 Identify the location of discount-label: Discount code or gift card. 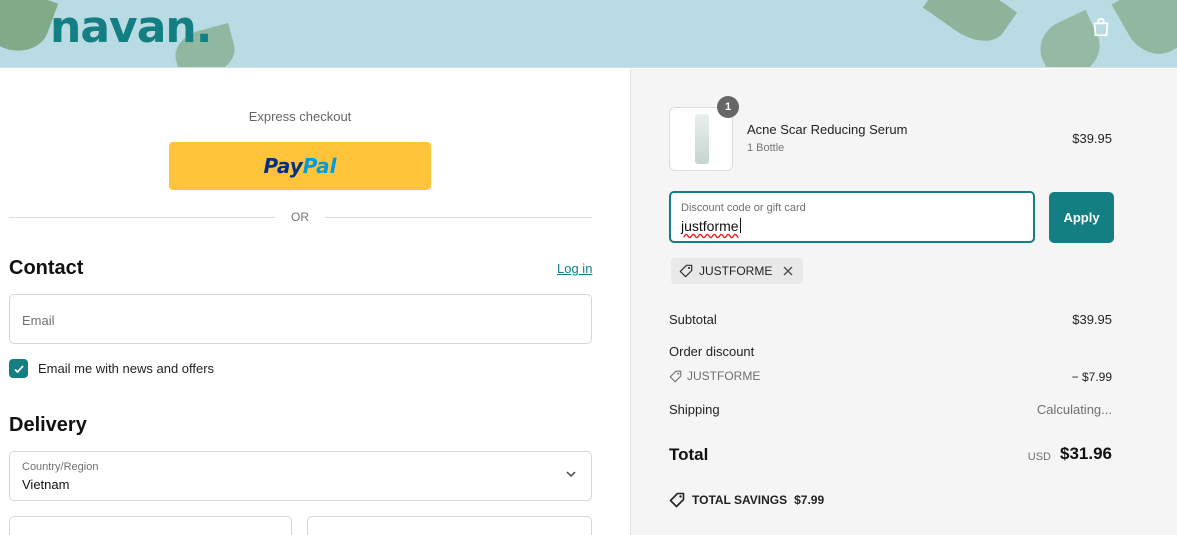
(743, 208).